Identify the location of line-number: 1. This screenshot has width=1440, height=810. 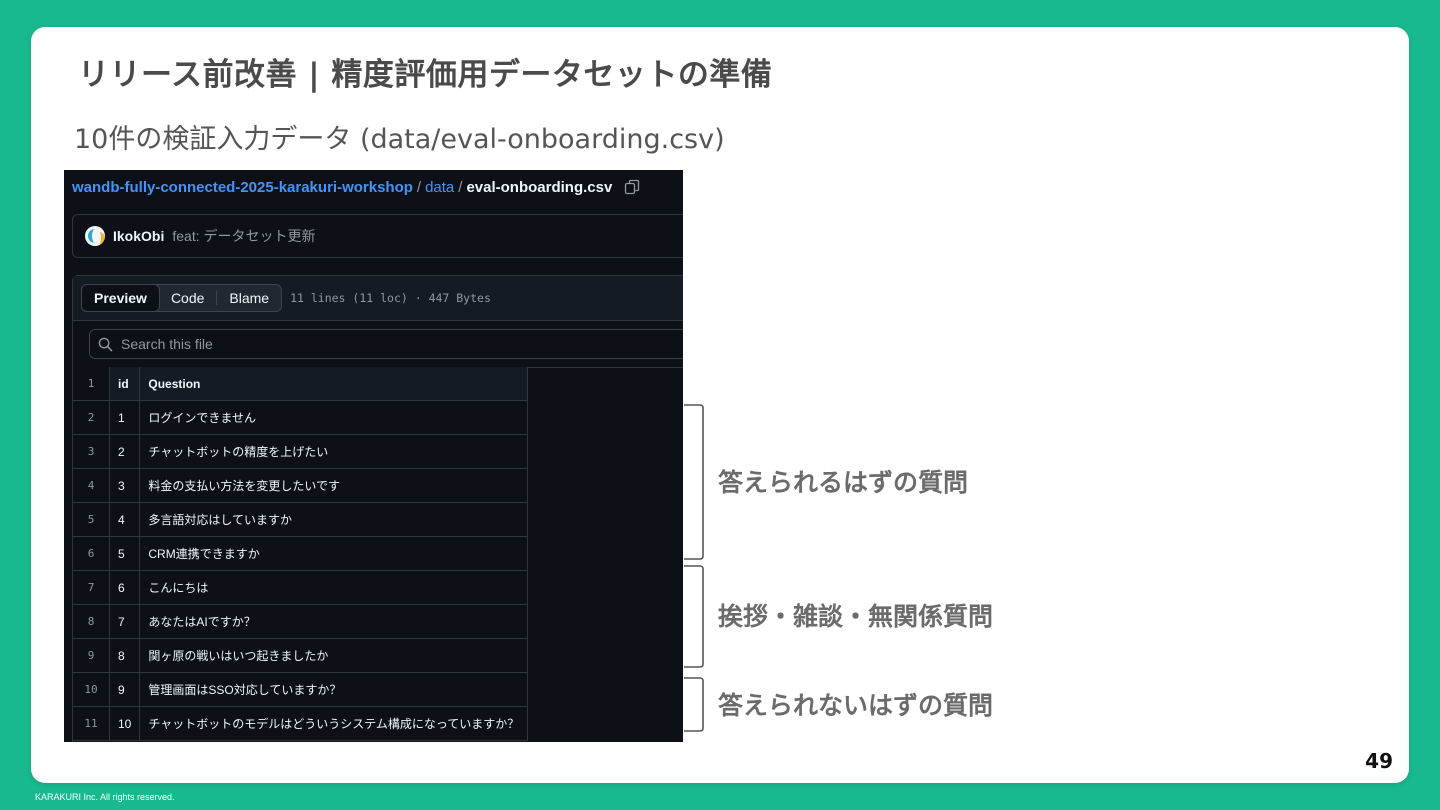
(91, 384).